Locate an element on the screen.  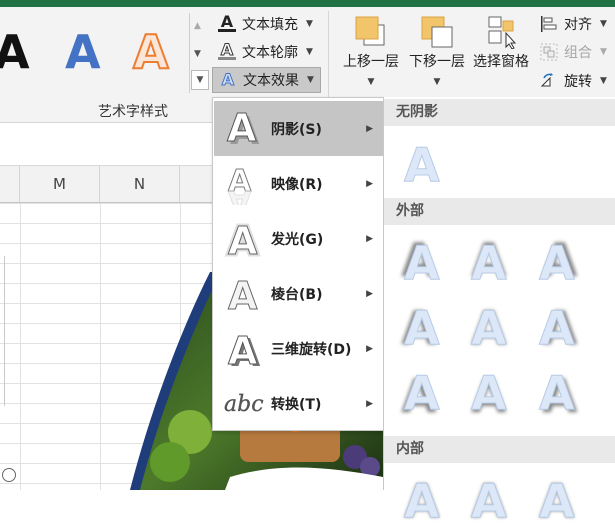
outer-shadow-swatch-4: AA is located at coordinates (422, 324).